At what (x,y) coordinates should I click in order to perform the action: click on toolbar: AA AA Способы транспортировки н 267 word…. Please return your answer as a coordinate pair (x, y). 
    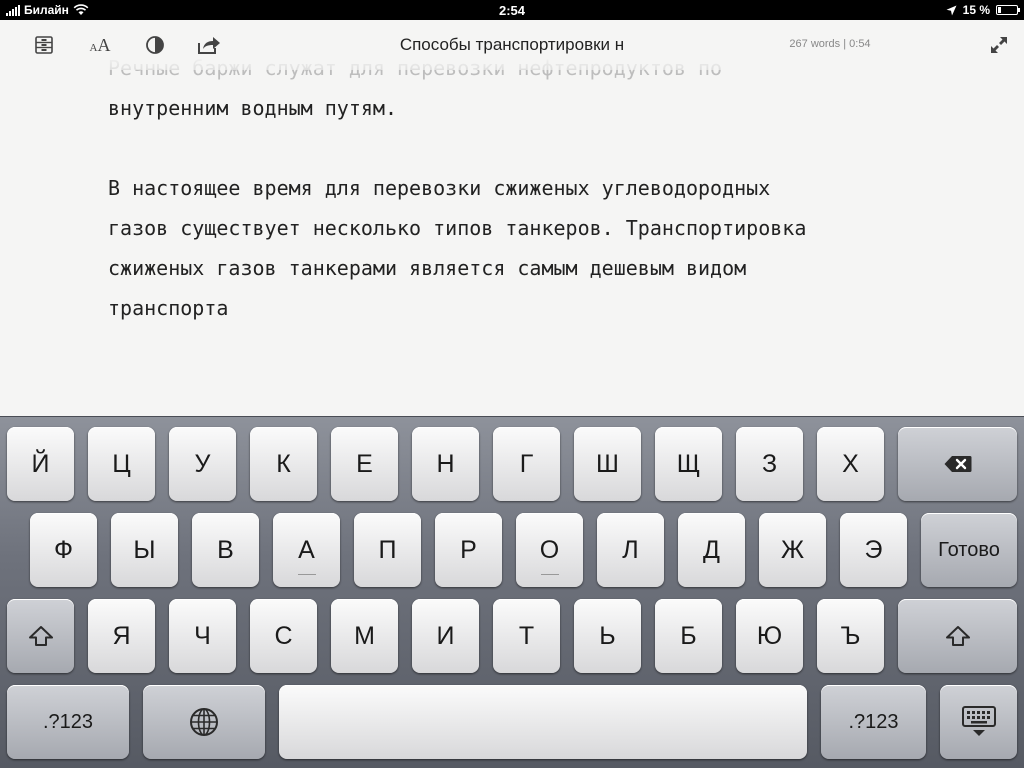
    Looking at the image, I should click on (512, 45).